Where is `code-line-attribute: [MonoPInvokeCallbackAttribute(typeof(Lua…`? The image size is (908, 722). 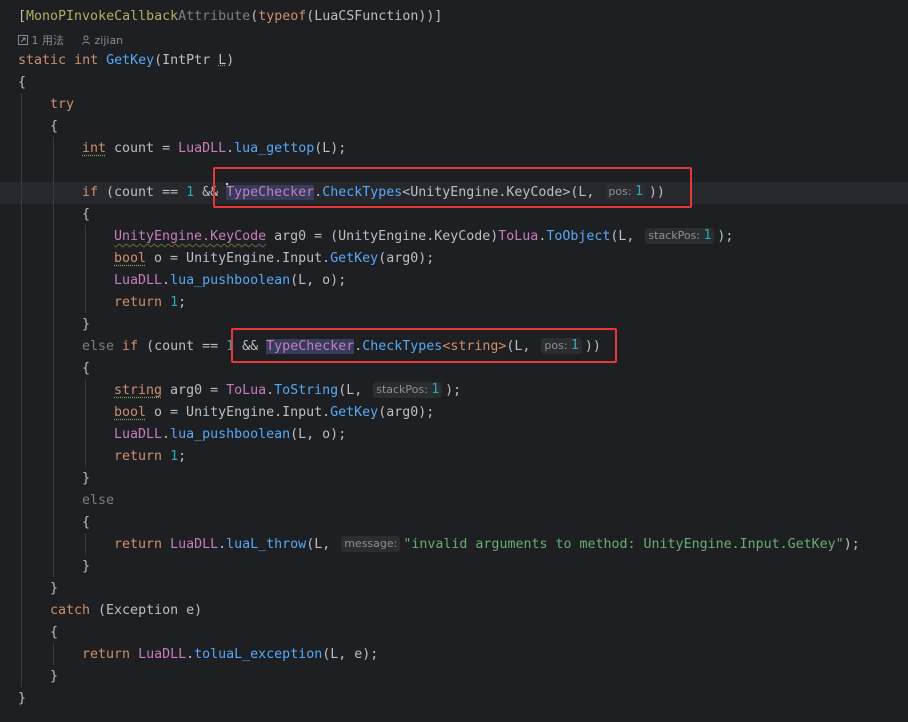 code-line-attribute: [MonoPInvokeCallbackAttribute(typeof(Lua… is located at coordinates (230, 17).